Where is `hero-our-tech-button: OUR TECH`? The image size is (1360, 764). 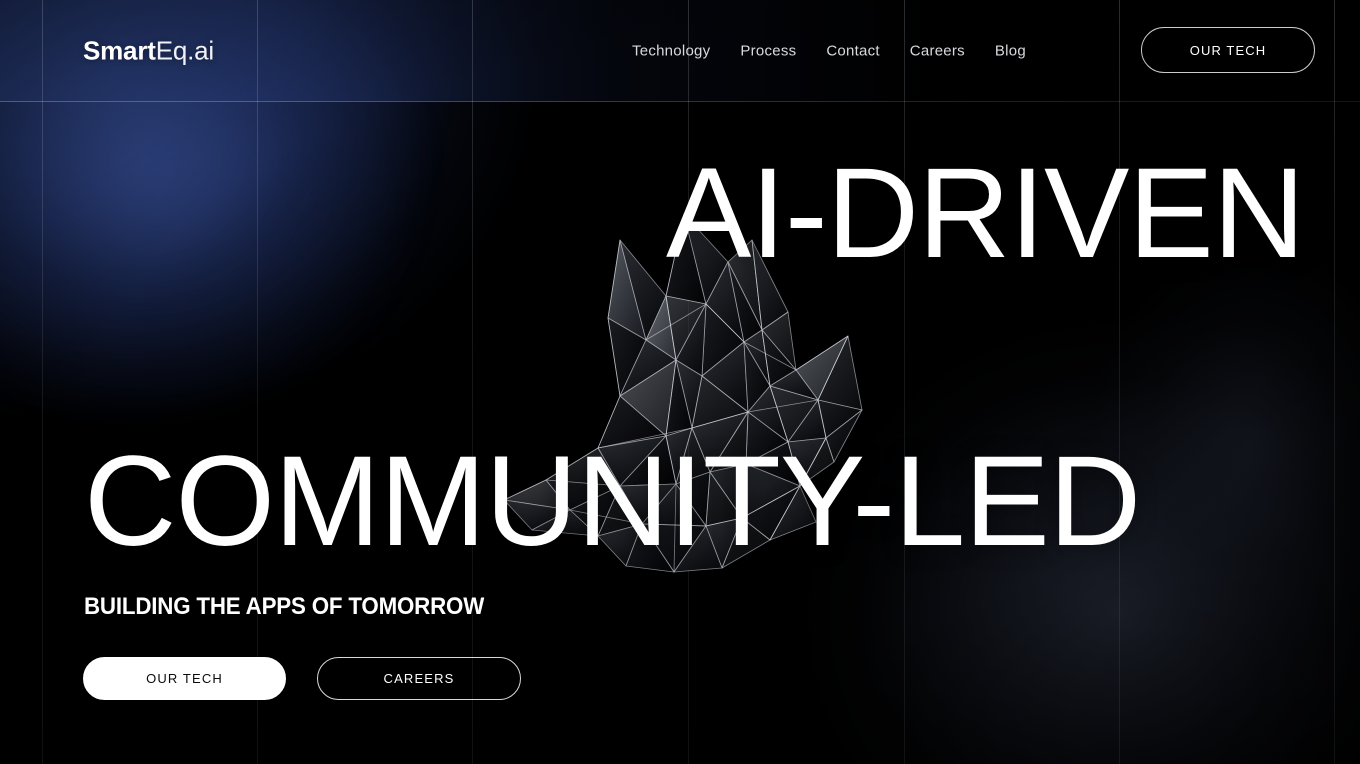 hero-our-tech-button: OUR TECH is located at coordinates (184, 678).